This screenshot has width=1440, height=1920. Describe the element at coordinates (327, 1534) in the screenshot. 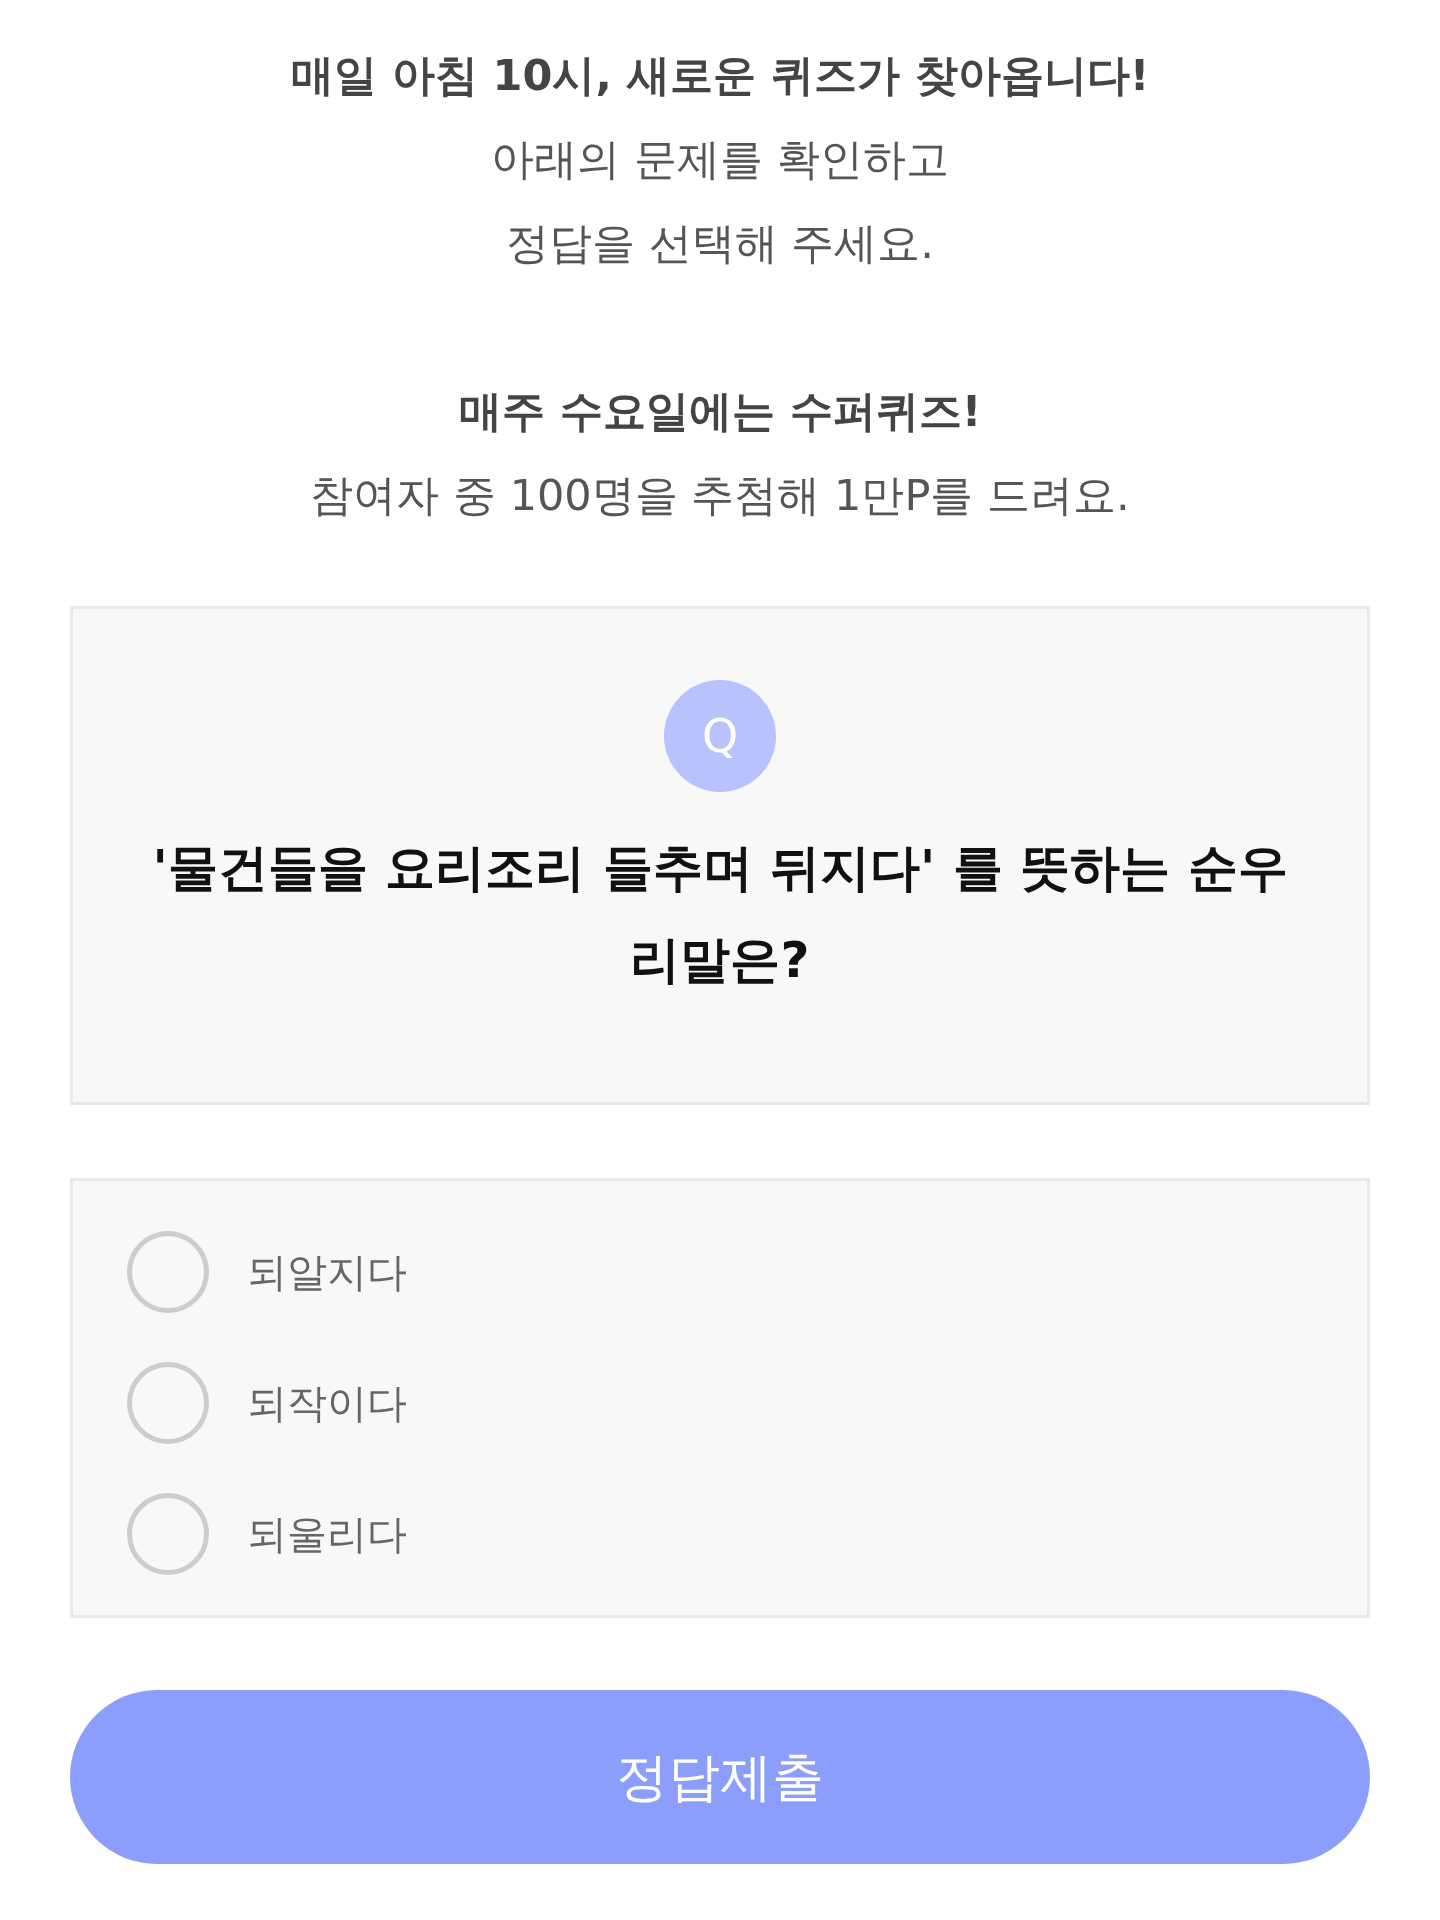

I see `option-label: 되울리다` at that location.